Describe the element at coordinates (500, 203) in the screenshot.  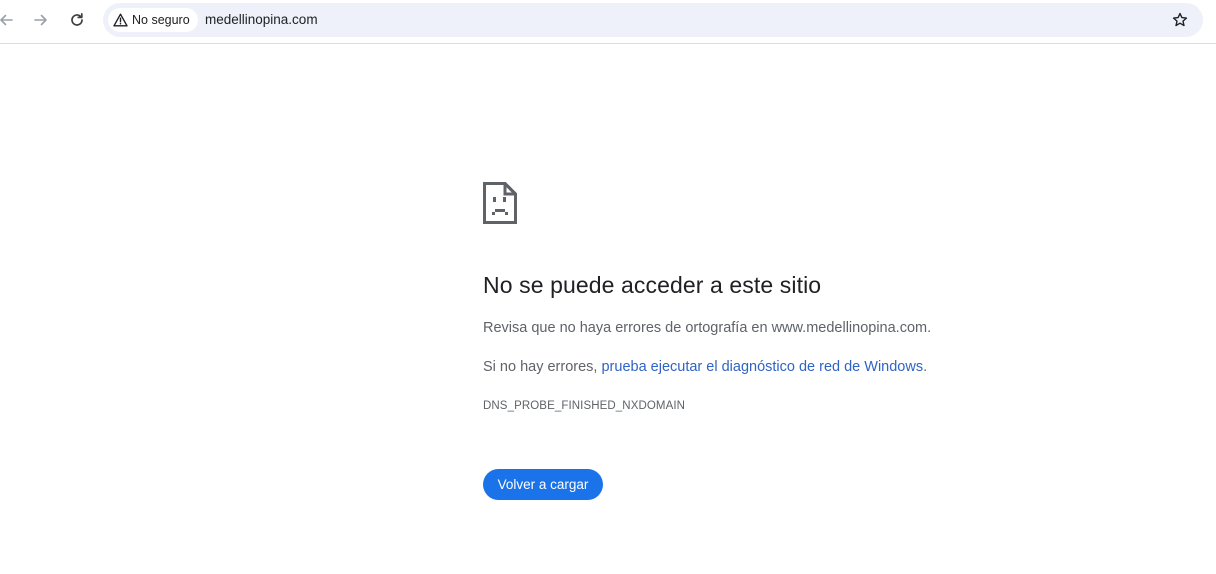
I see `sad-page-icon` at that location.